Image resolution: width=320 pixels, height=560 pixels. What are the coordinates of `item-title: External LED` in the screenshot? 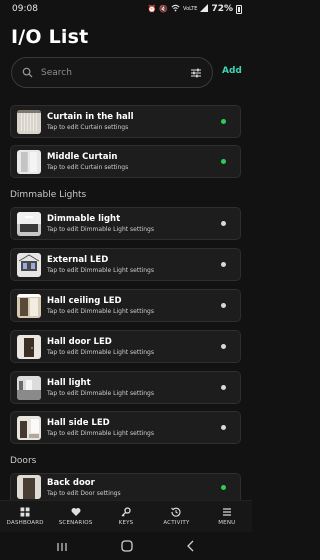 It's located at (78, 260).